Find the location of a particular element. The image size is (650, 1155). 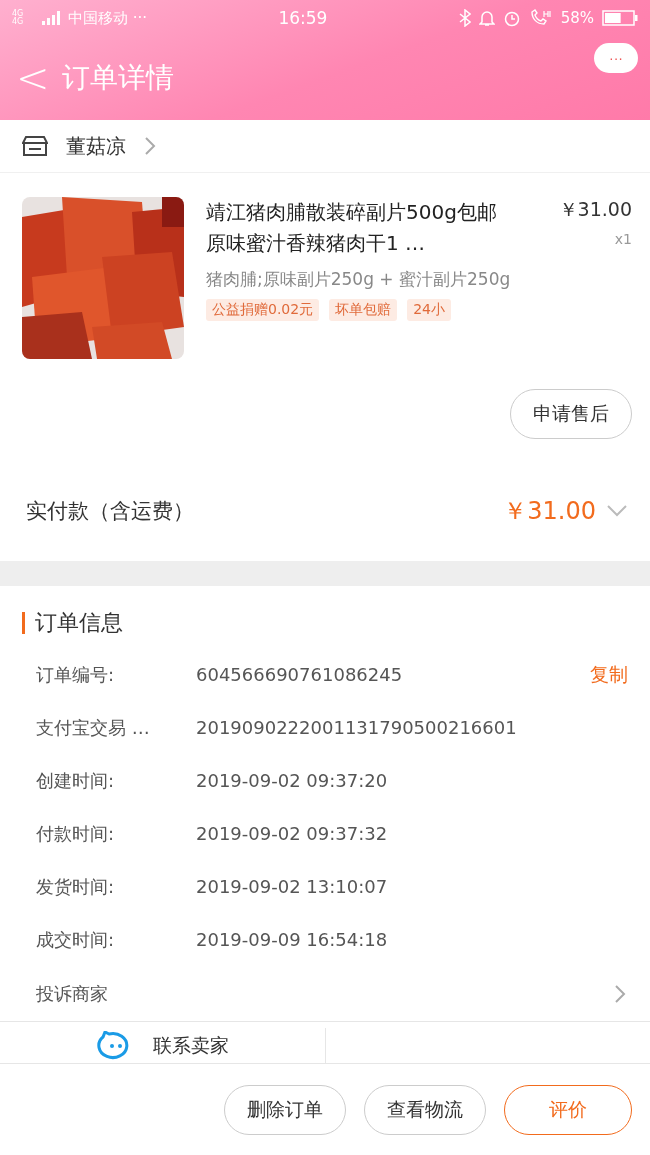

store-icon is located at coordinates (35, 146).